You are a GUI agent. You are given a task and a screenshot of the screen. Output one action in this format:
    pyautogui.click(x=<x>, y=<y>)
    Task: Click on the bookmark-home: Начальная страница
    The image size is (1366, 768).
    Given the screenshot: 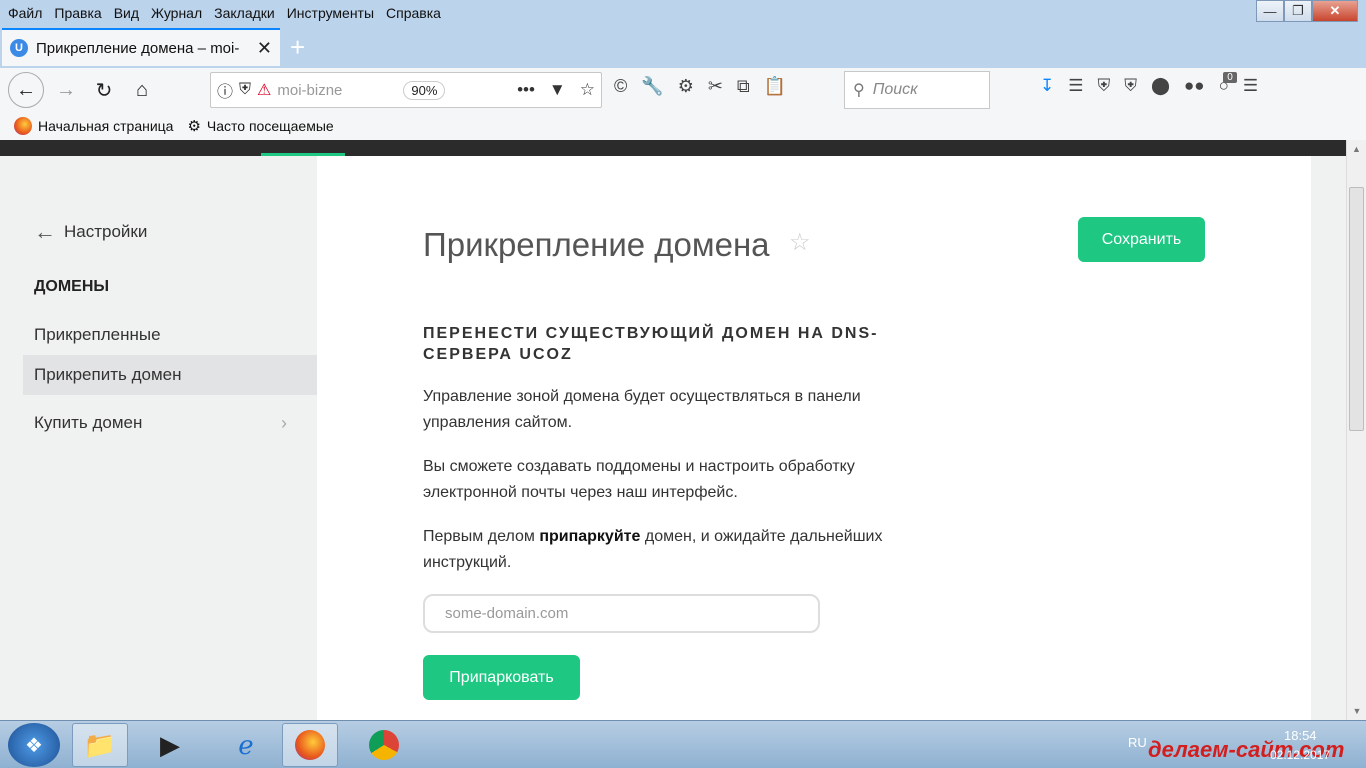 What is the action you would take?
    pyautogui.click(x=93, y=126)
    